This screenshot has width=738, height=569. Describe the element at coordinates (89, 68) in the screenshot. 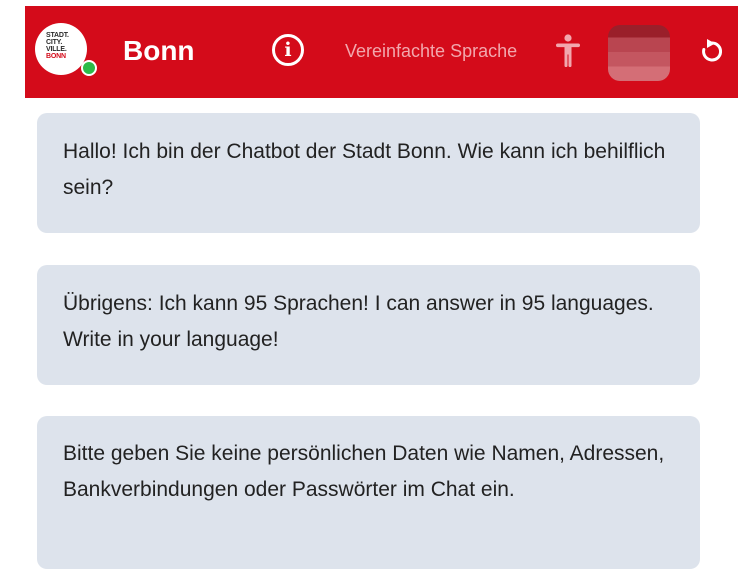

I see `online-status-indicator` at that location.